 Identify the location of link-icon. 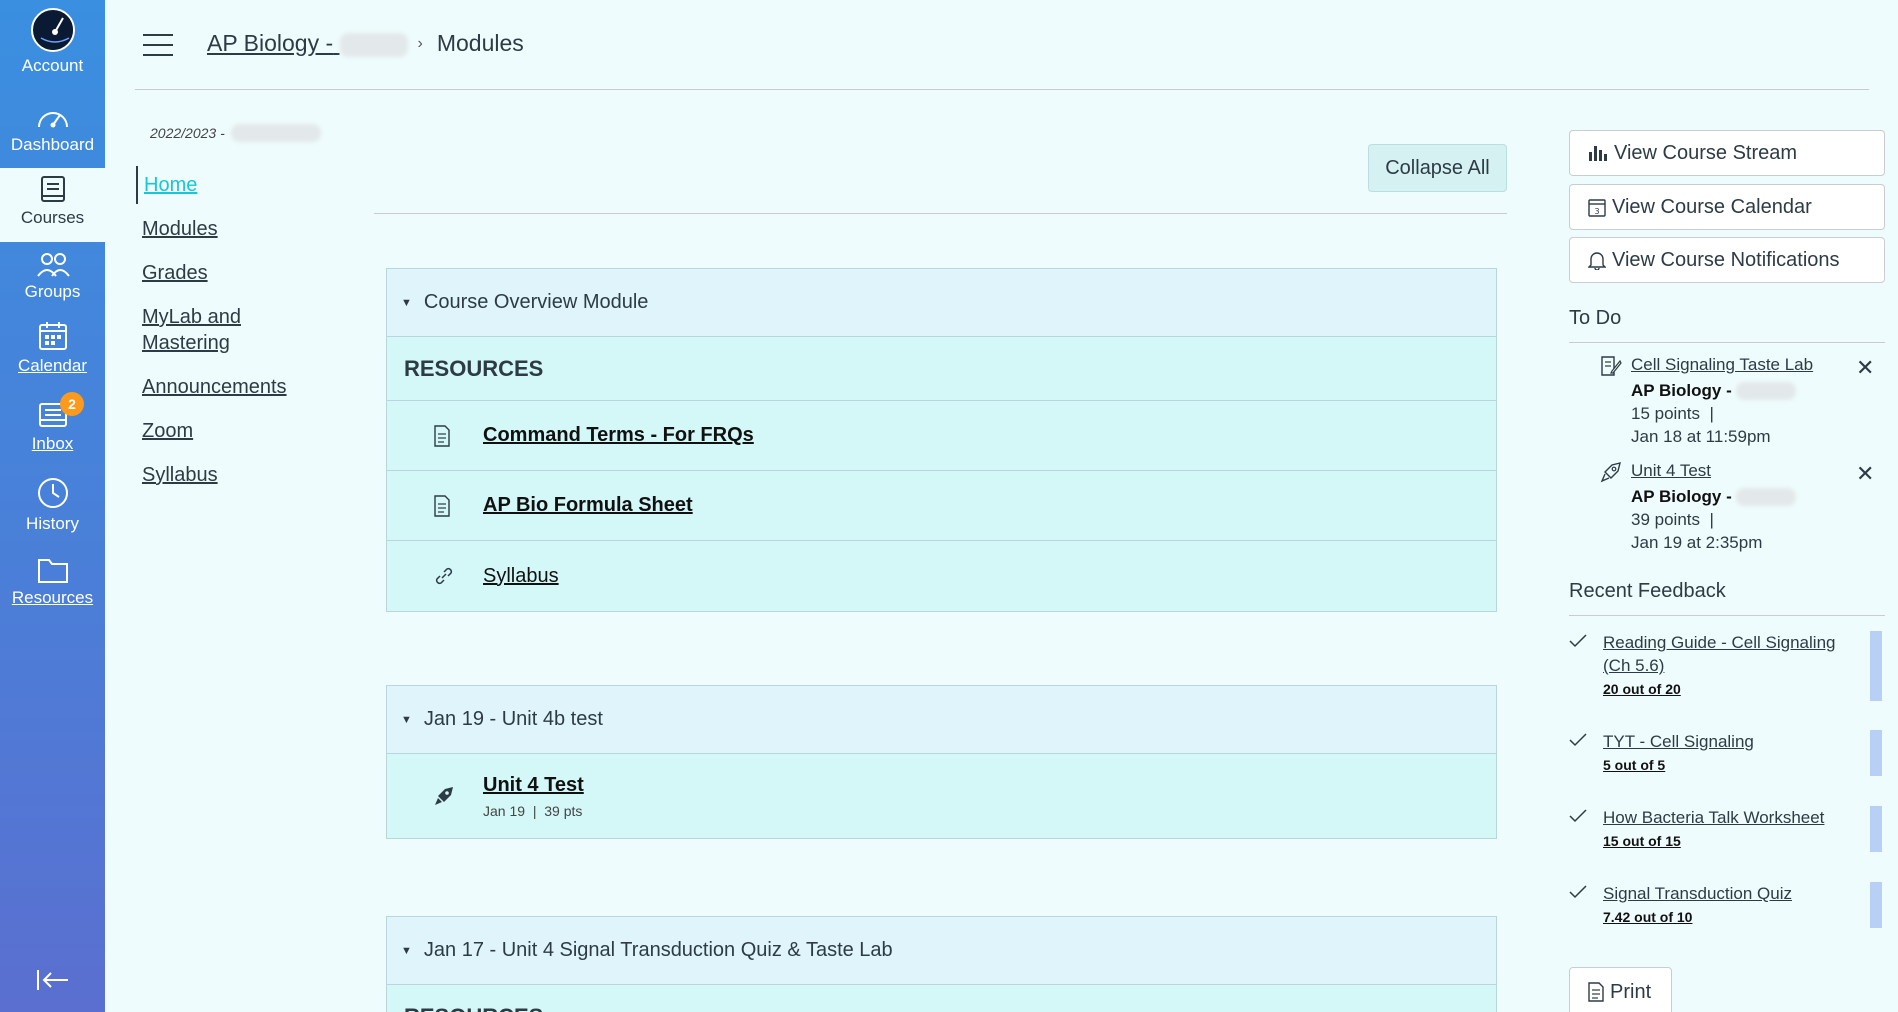
(458, 576).